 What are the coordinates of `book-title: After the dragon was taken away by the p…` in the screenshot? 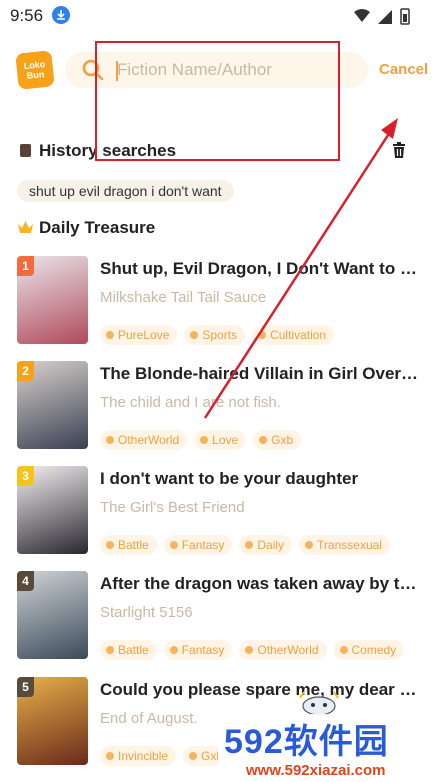 It's located at (260, 584).